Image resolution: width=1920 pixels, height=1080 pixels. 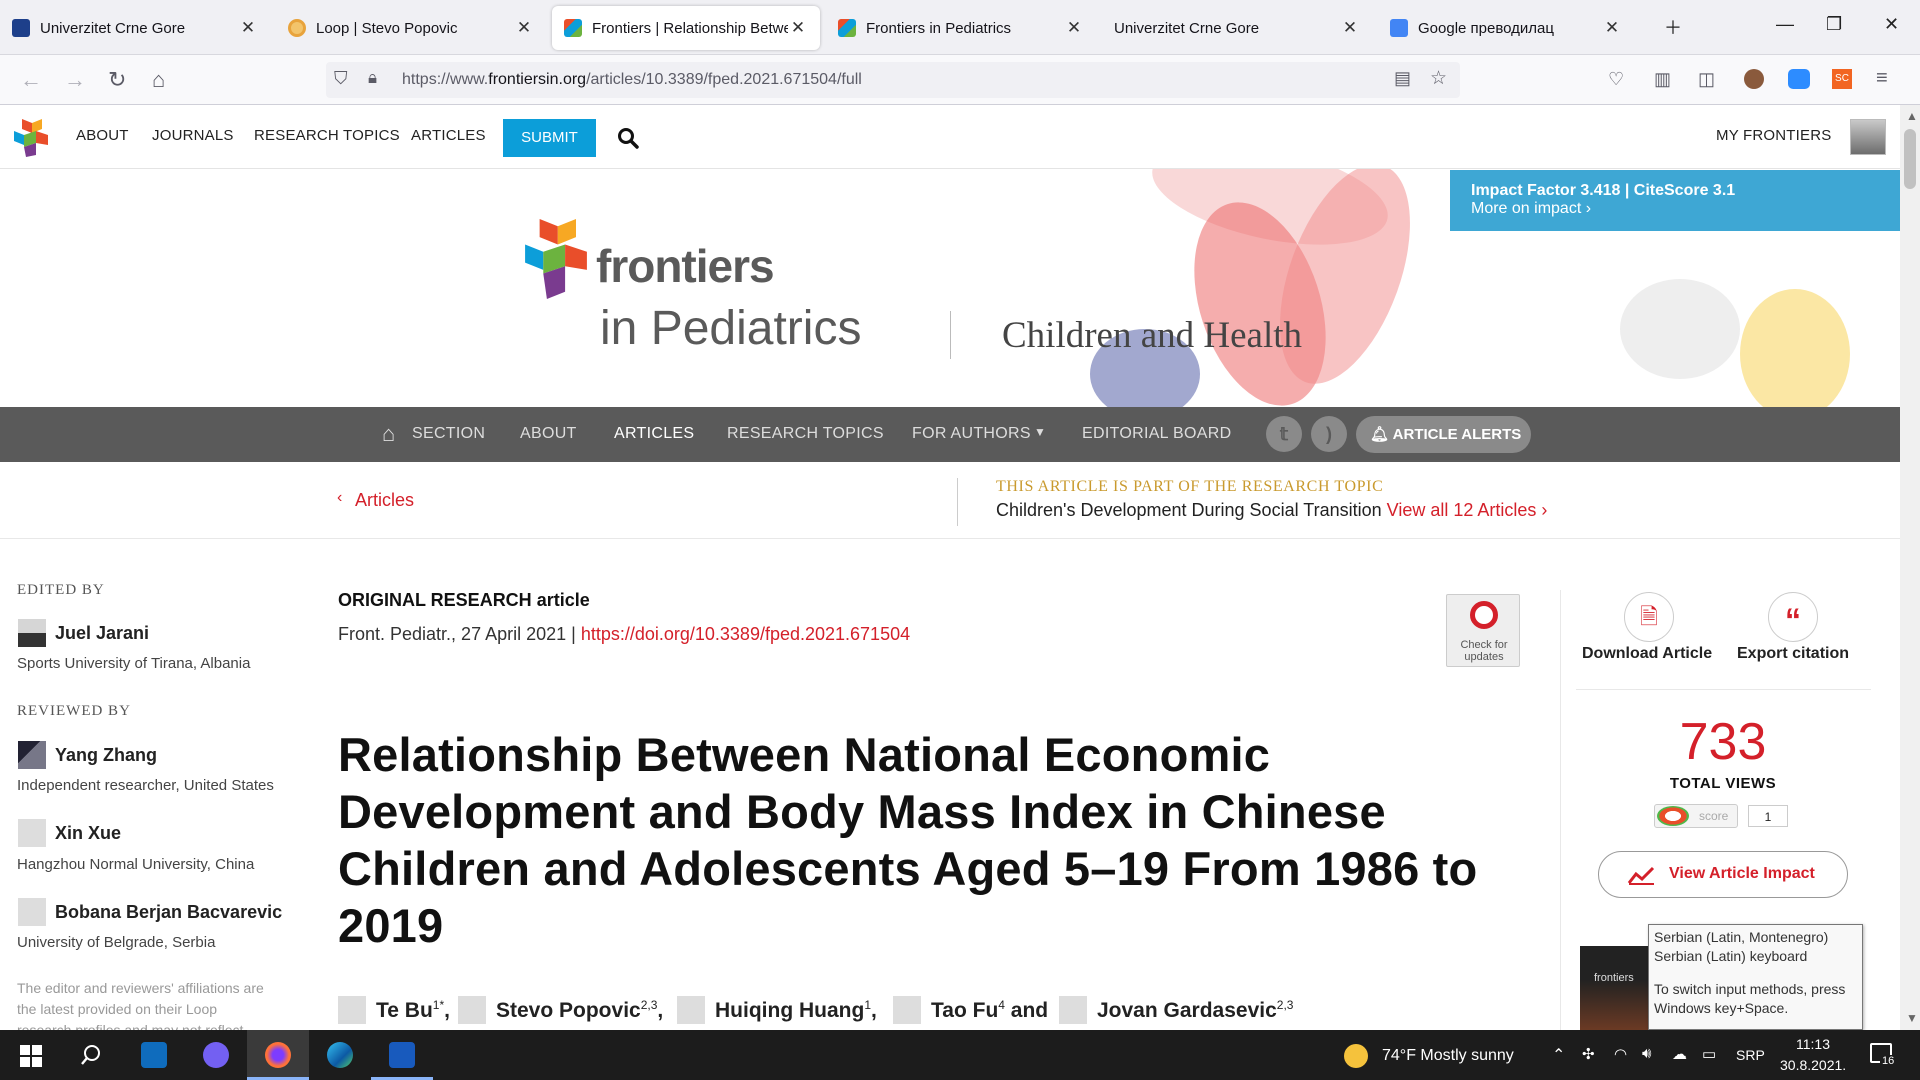 What do you see at coordinates (1813, 1044) in the screenshot?
I see `clock-time: 11:13` at bounding box center [1813, 1044].